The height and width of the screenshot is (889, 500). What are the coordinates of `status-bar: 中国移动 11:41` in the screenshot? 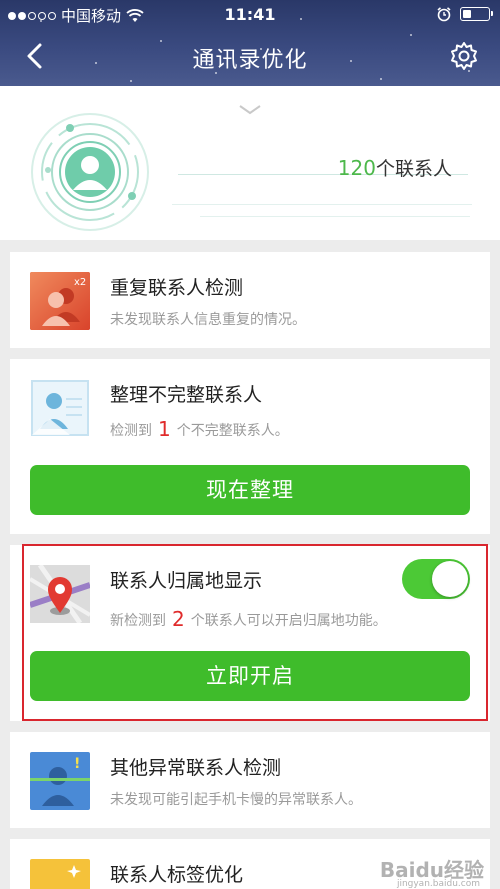 It's located at (250, 14).